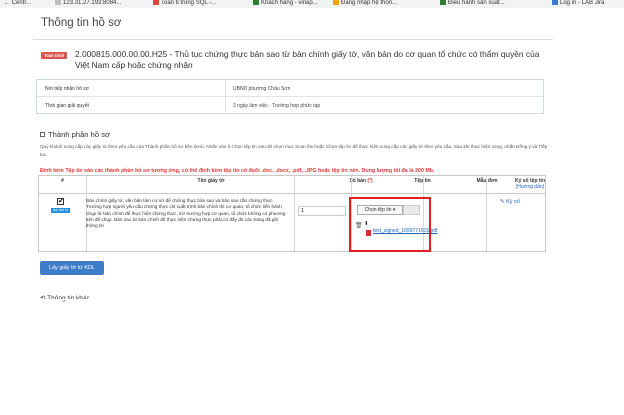  I want to click on title-divider, so click(293, 39).